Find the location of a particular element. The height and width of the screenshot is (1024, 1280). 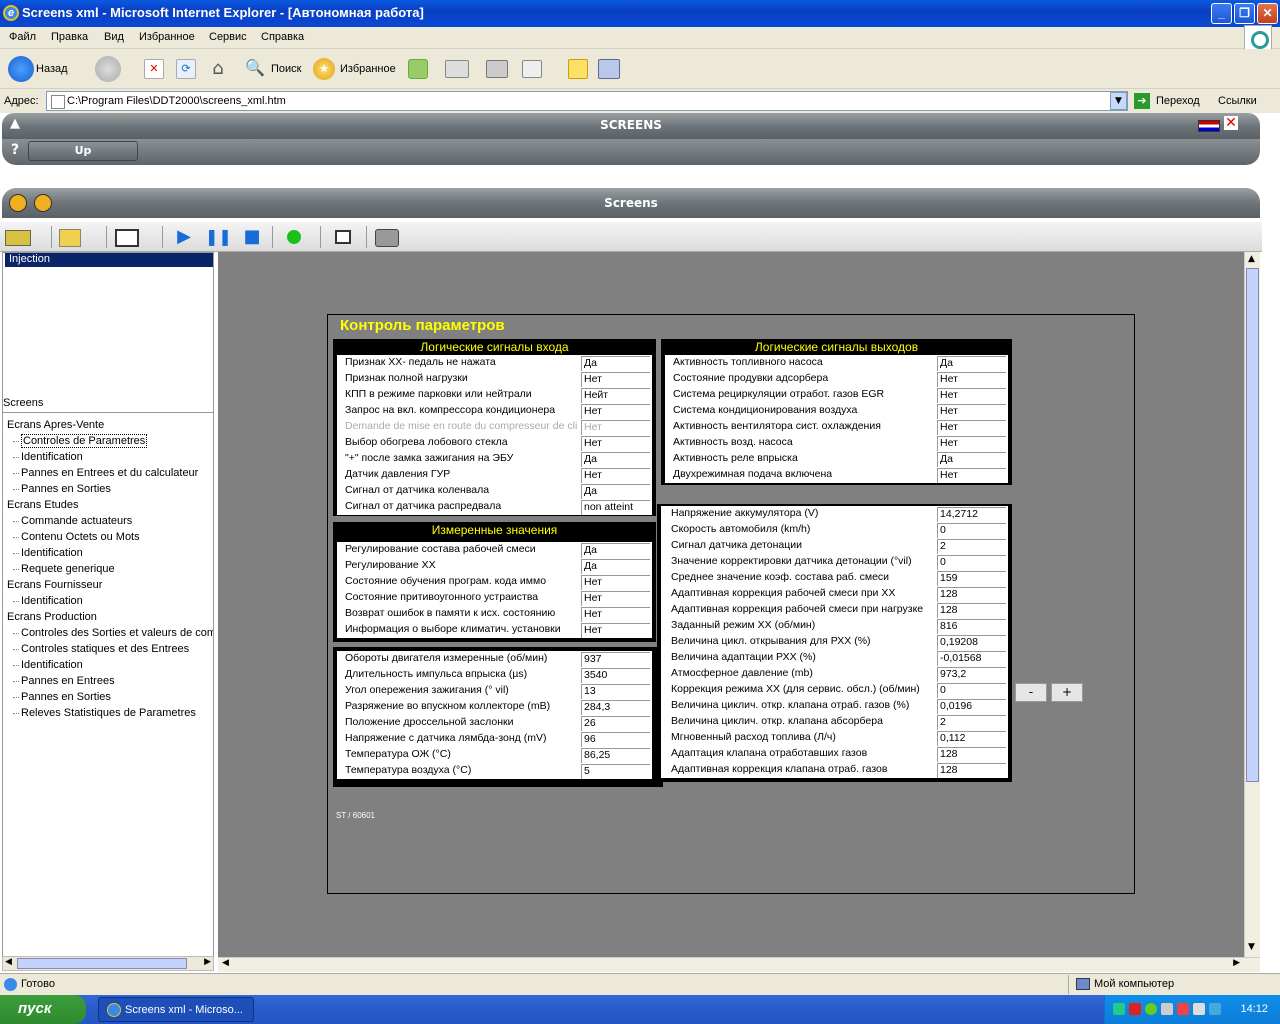

up-button: Up is located at coordinates (83, 151).